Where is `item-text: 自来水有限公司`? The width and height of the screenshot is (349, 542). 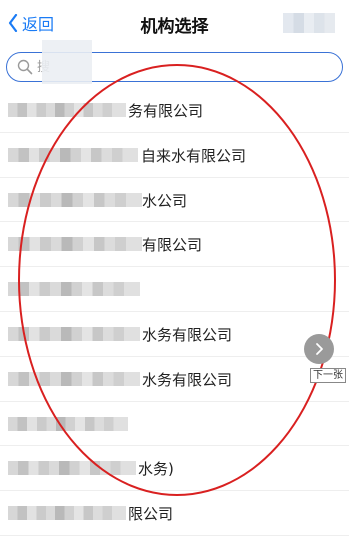
item-text: 自来水有限公司 is located at coordinates (194, 155).